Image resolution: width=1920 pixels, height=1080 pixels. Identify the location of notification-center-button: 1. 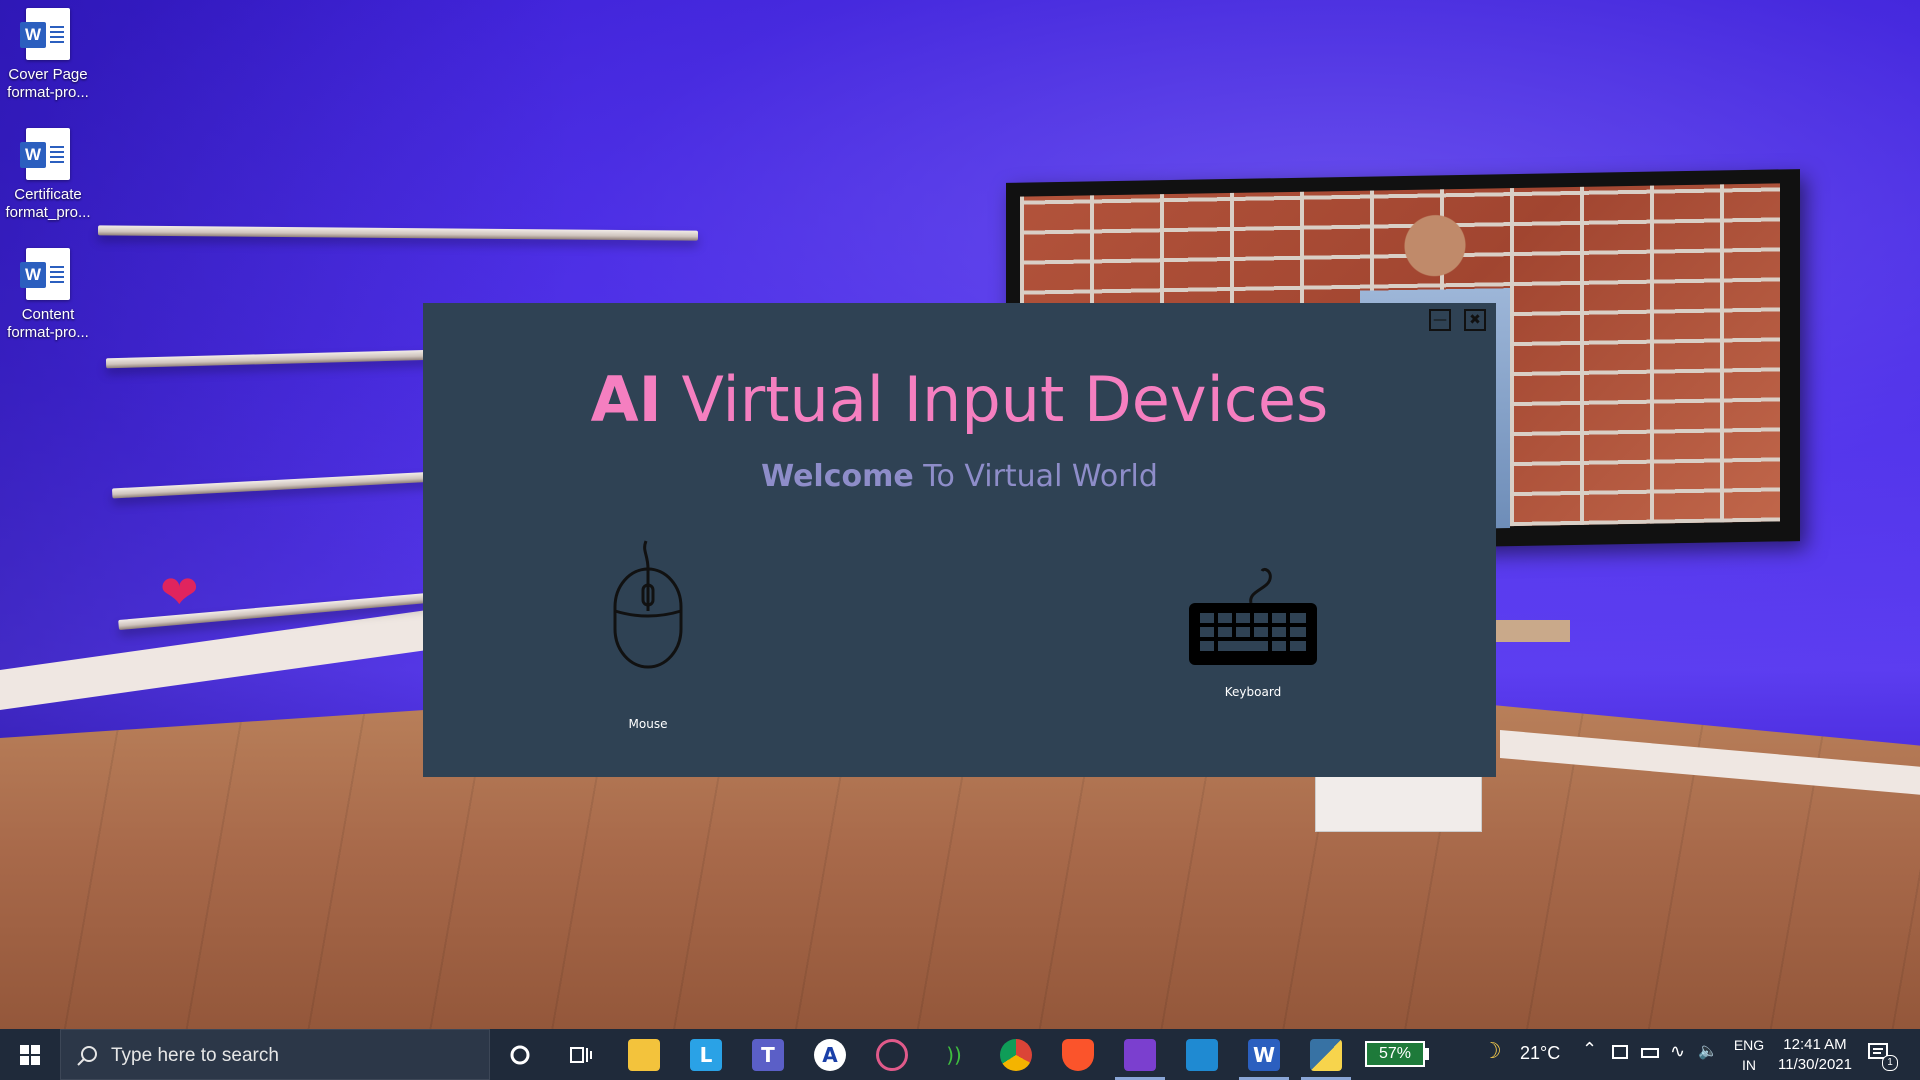
(1882, 1056).